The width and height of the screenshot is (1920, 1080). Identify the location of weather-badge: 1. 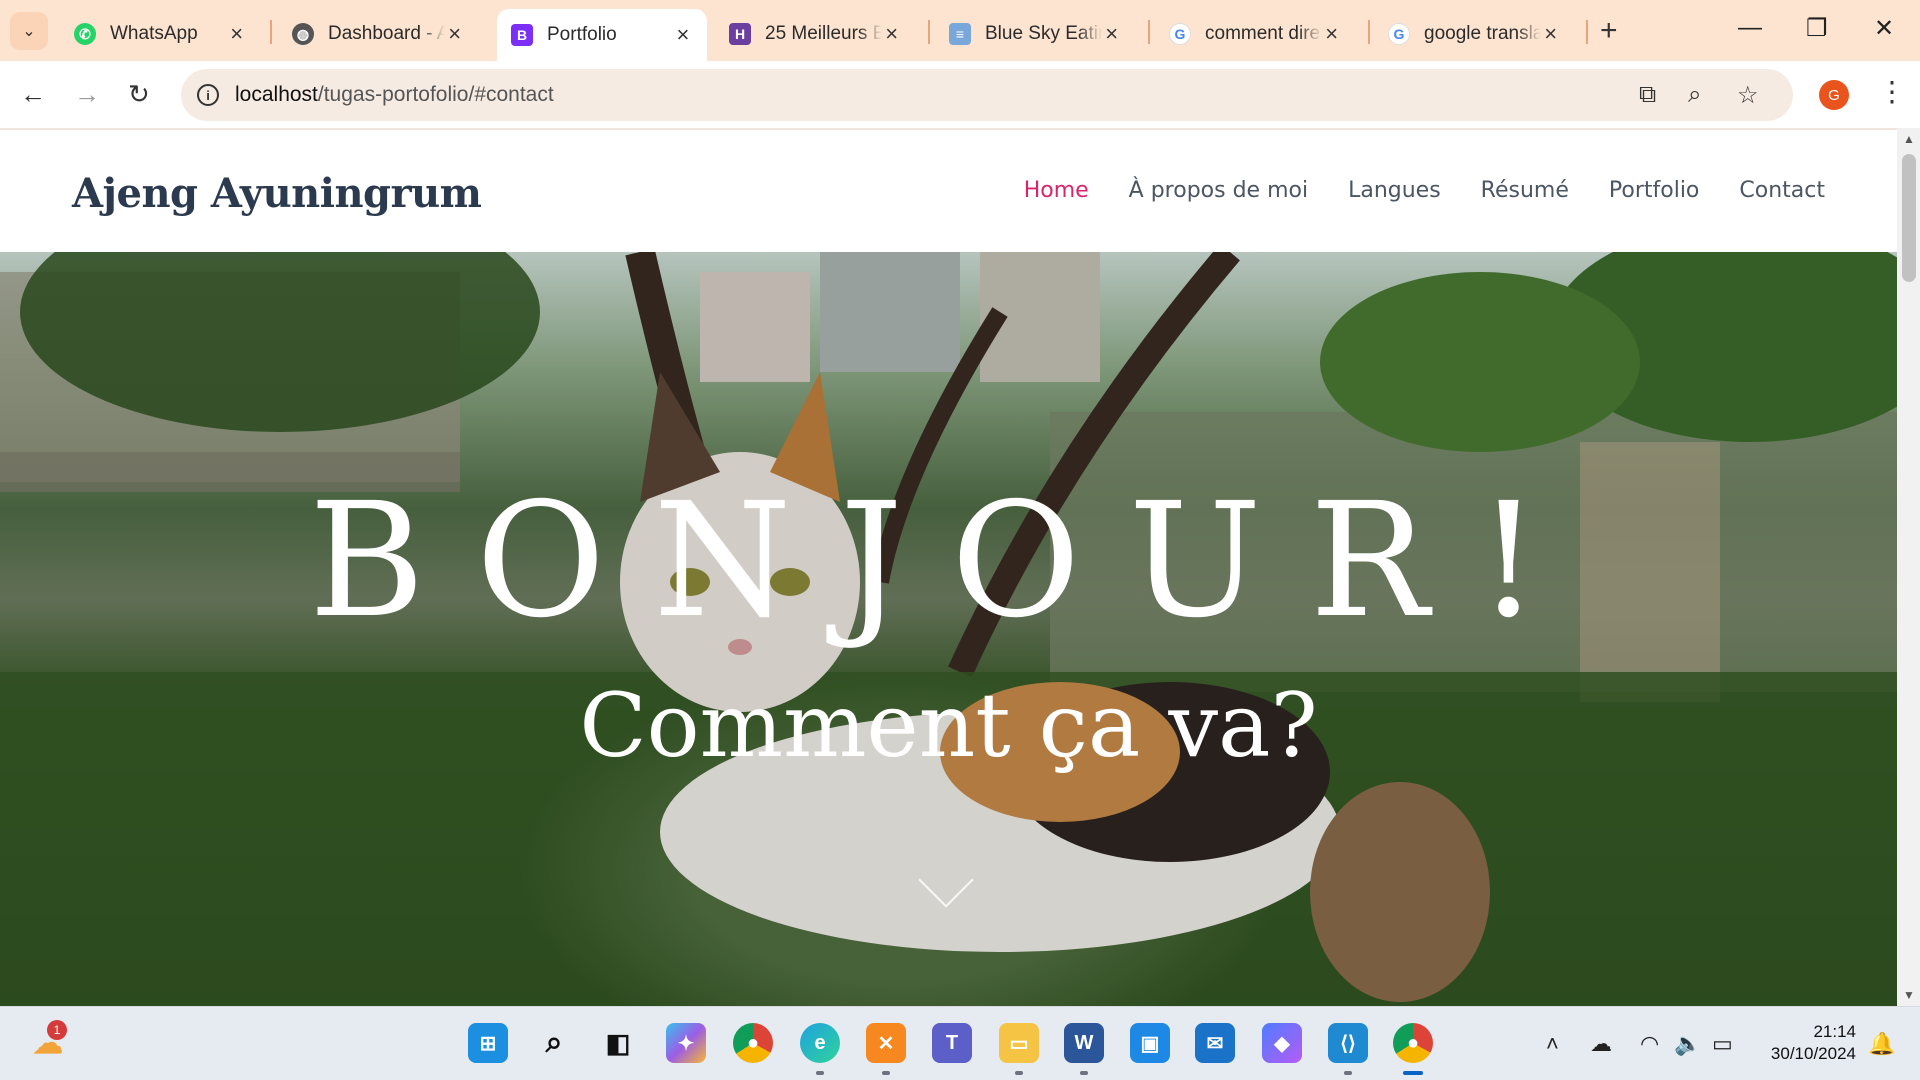
(57, 1030).